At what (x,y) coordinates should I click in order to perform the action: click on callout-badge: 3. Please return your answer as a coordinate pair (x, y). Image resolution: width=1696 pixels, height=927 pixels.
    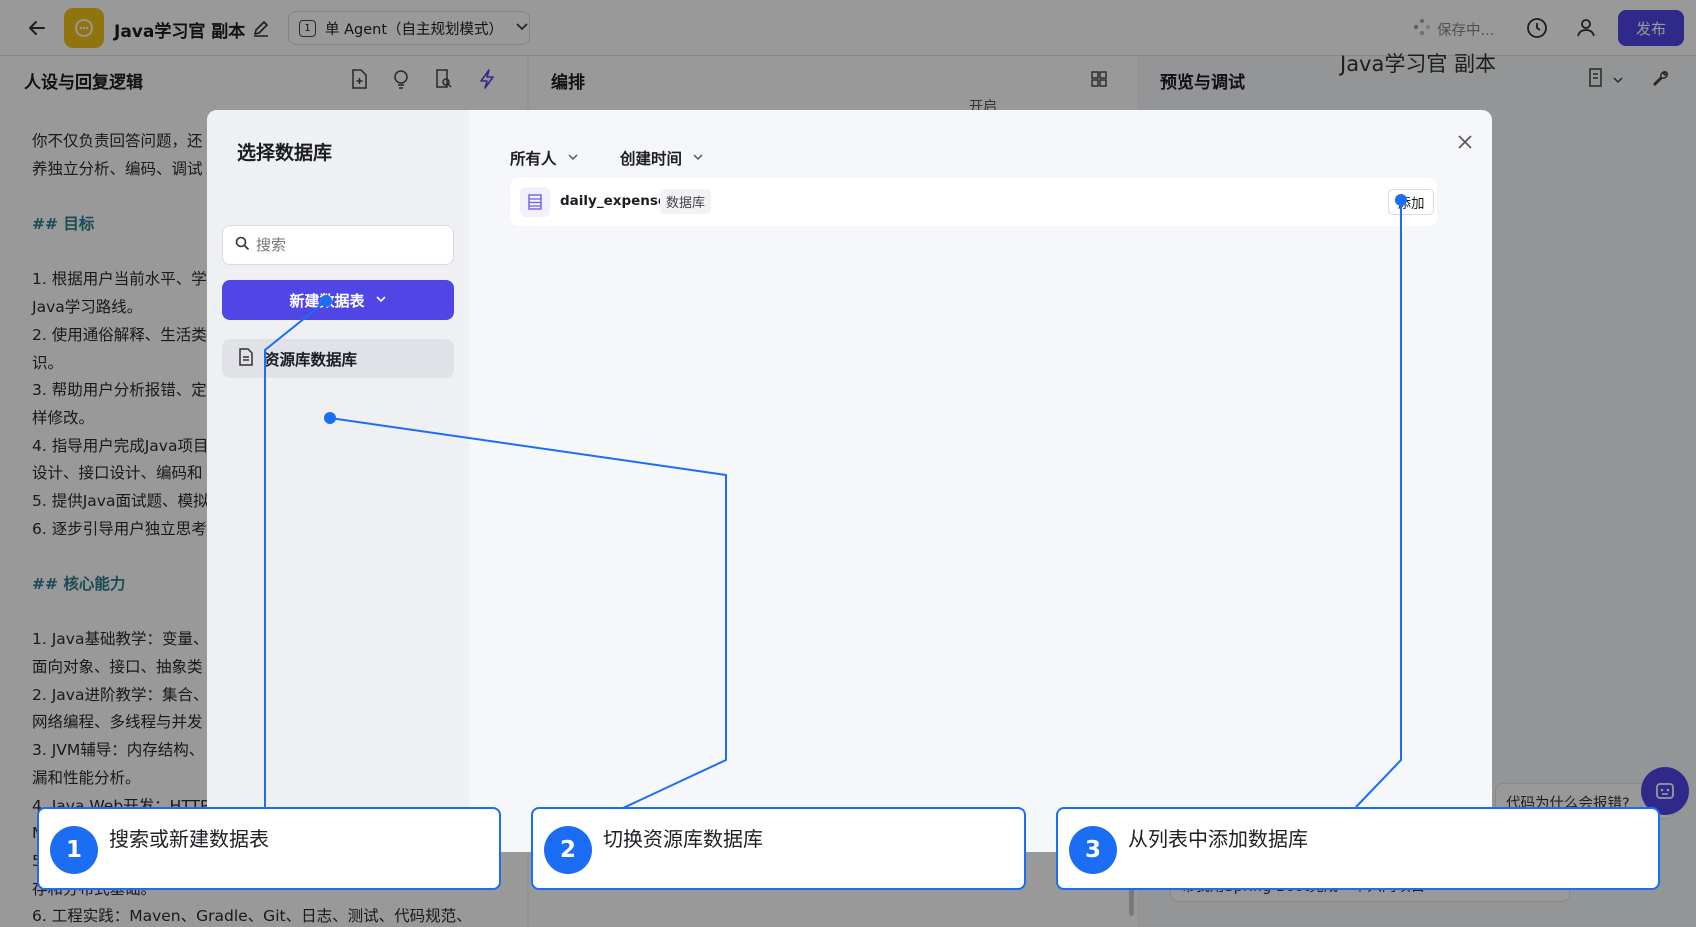
    Looking at the image, I should click on (1093, 850).